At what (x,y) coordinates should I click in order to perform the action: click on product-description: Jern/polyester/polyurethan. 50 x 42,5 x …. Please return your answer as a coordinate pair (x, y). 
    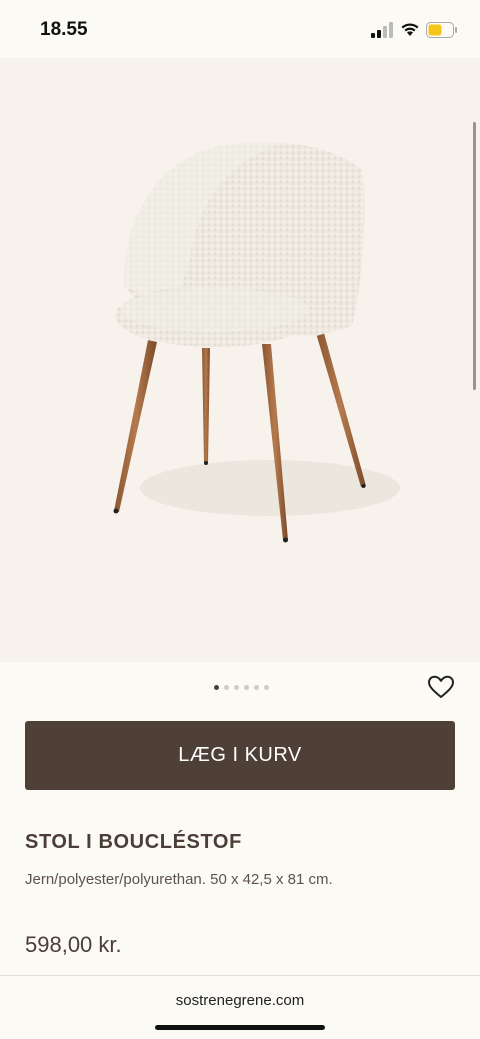
    Looking at the image, I should click on (179, 879).